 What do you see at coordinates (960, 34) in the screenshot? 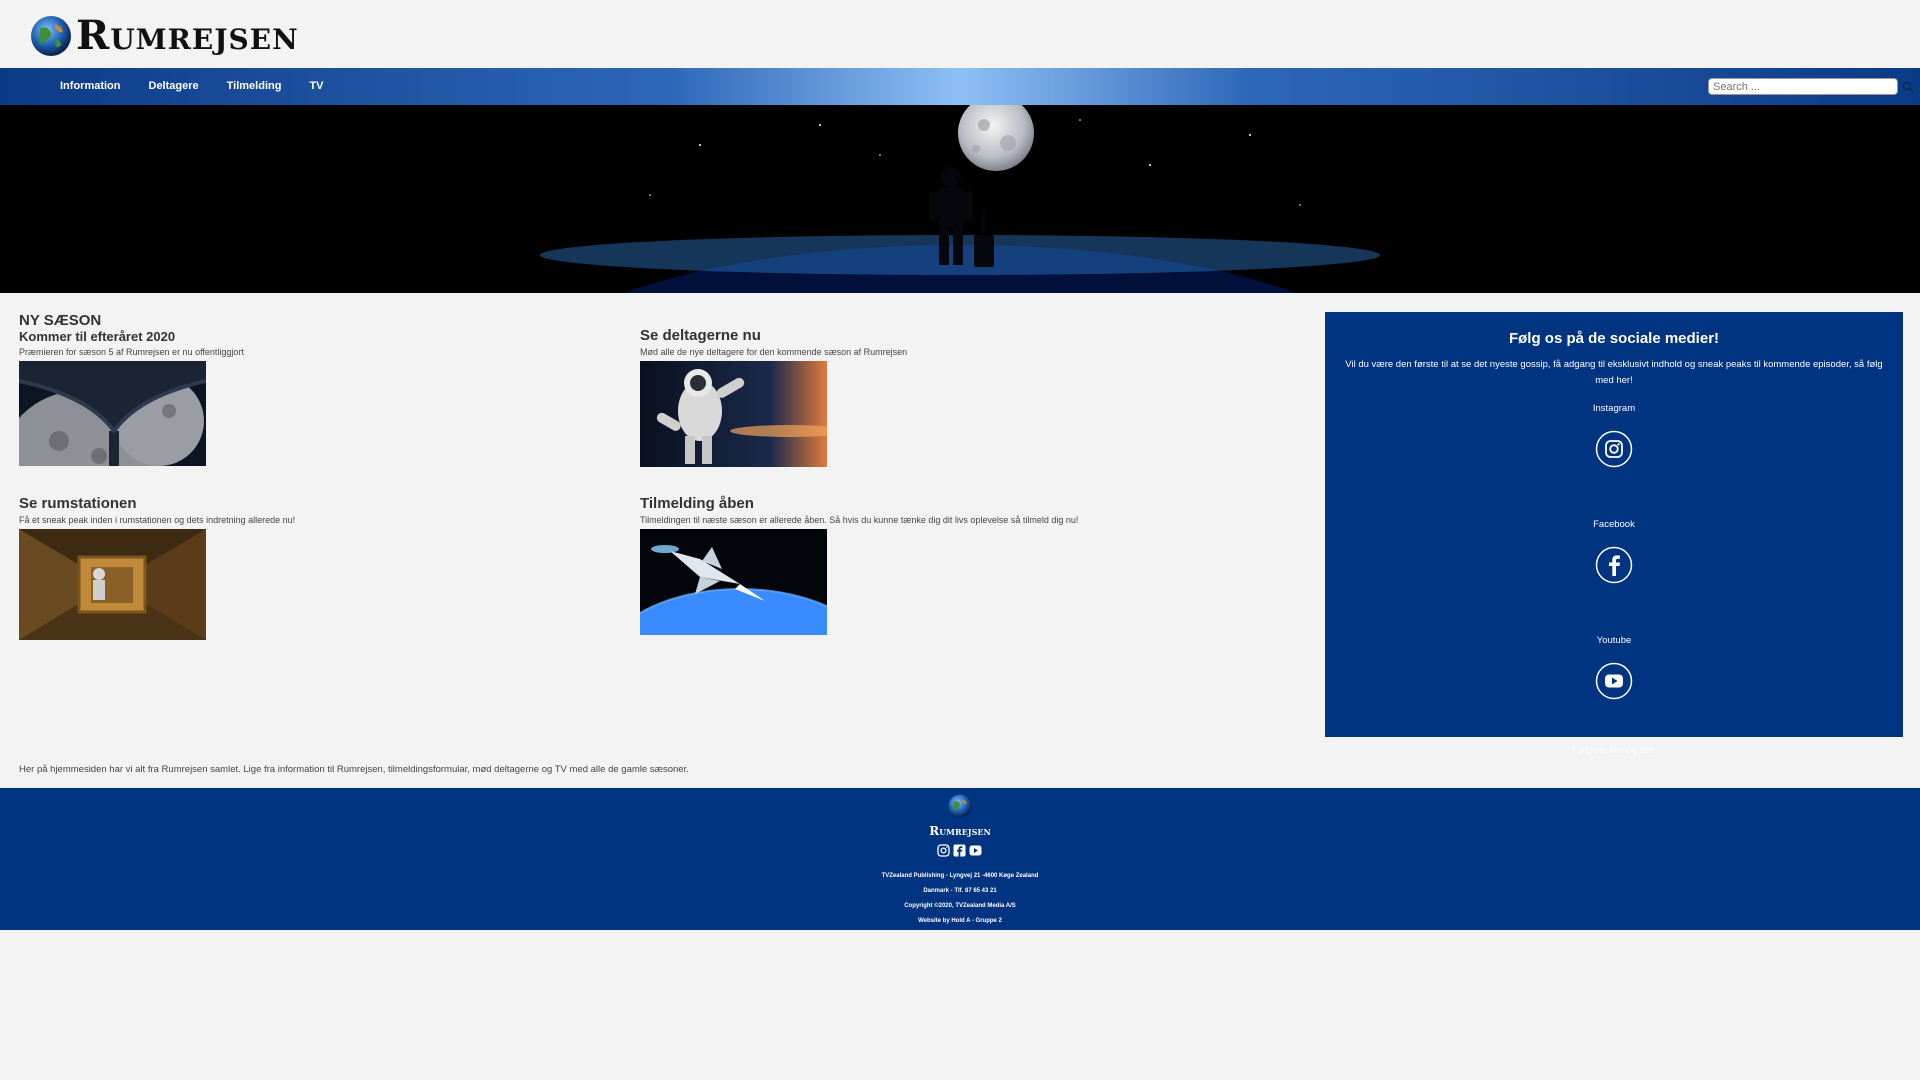
I see `site-header: Rumrejsen` at bounding box center [960, 34].